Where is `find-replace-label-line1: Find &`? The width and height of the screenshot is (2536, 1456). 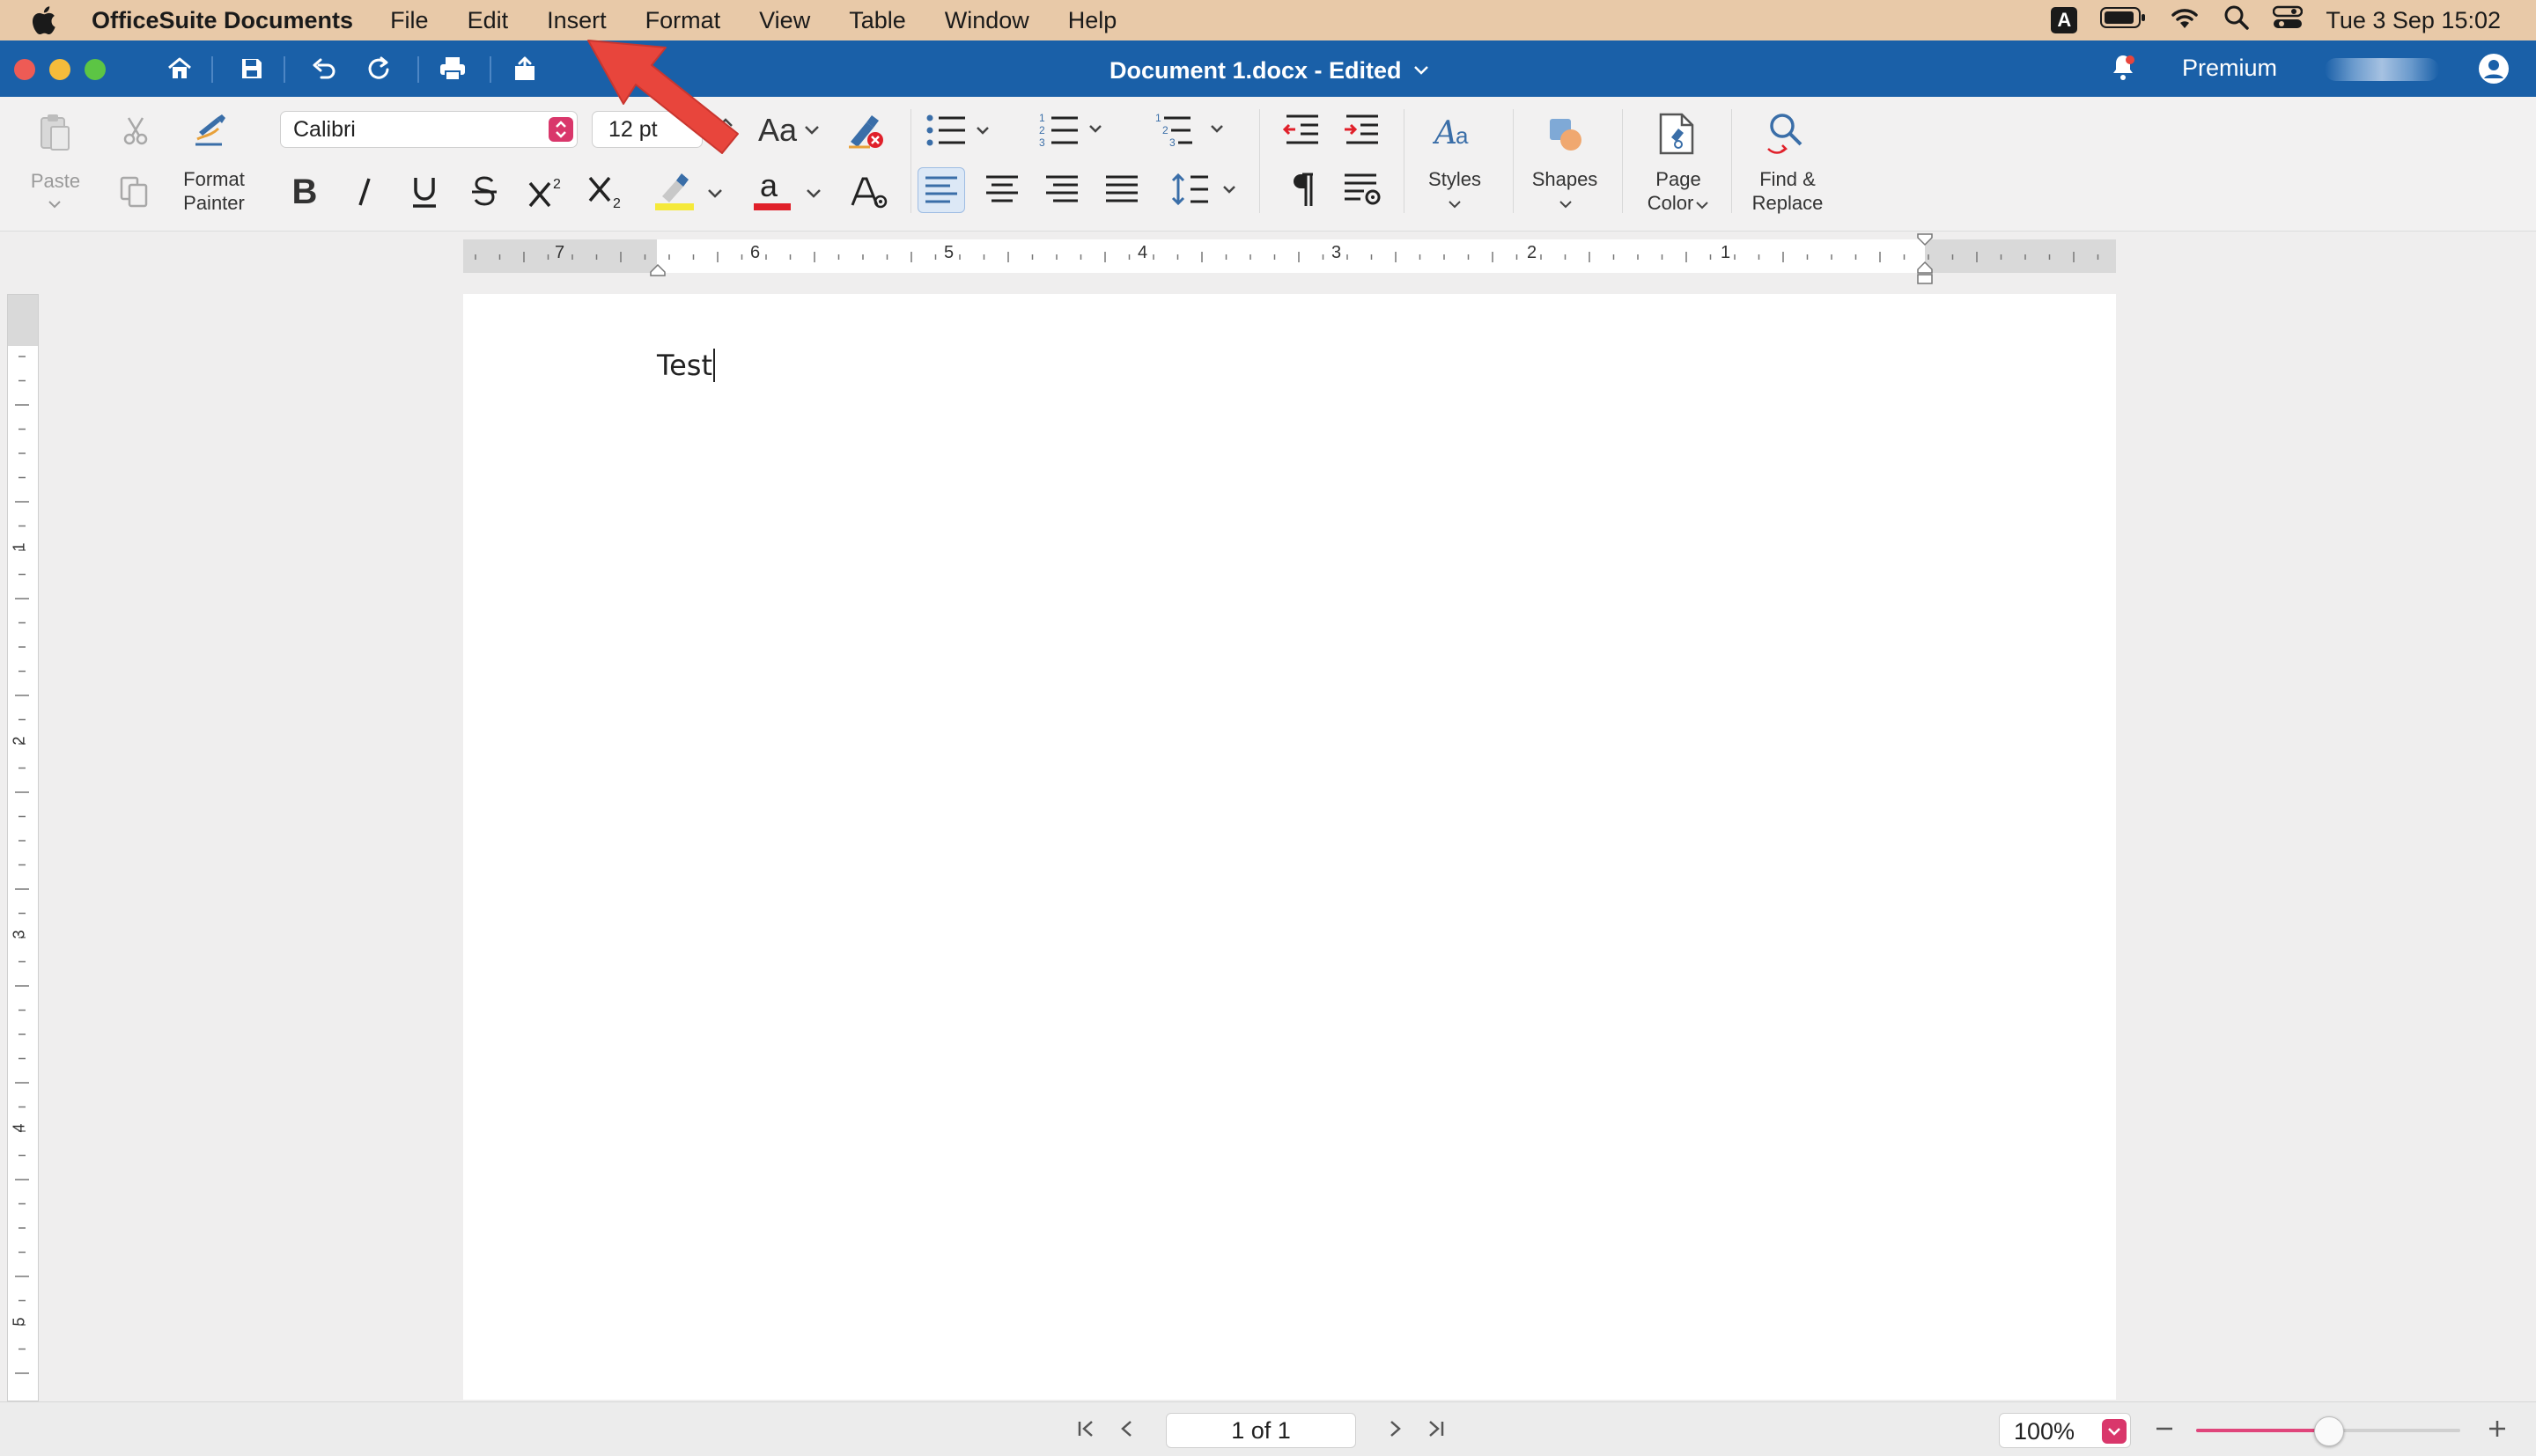 find-replace-label-line1: Find & is located at coordinates (1787, 179).